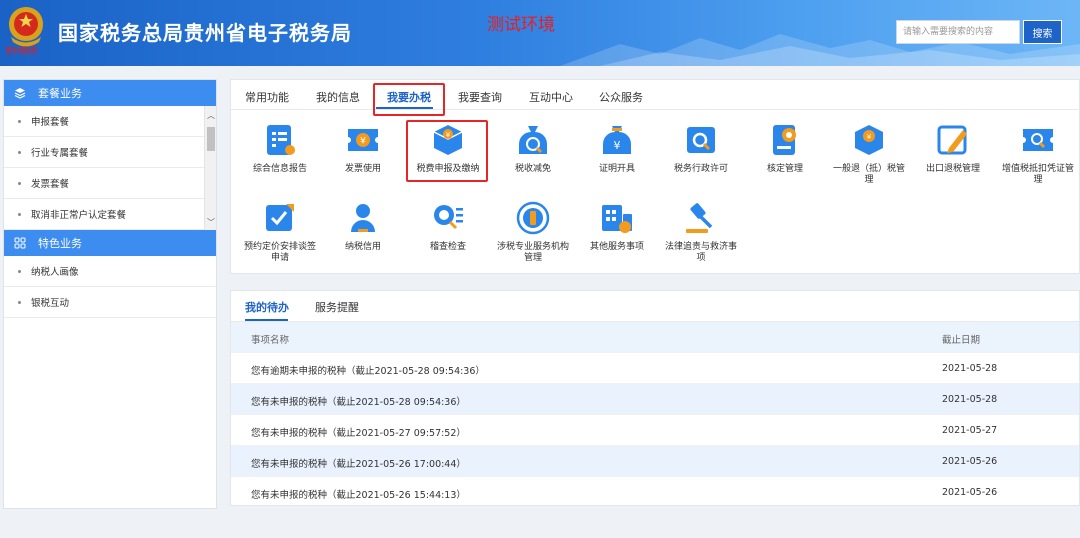 The image size is (1080, 538). What do you see at coordinates (532, 252) in the screenshot?
I see `func-label: 涉税专业服务机构管理` at bounding box center [532, 252].